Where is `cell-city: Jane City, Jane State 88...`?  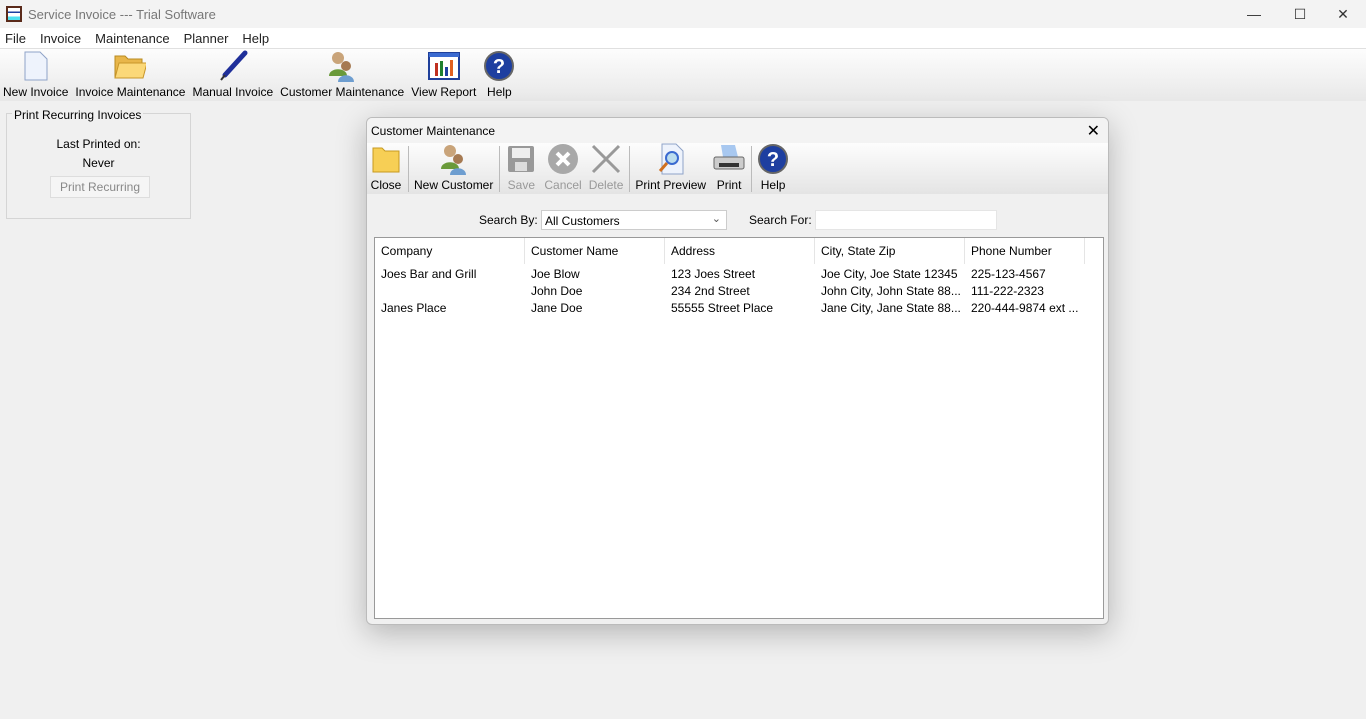
cell-city: Jane City, Jane State 88... is located at coordinates (891, 307).